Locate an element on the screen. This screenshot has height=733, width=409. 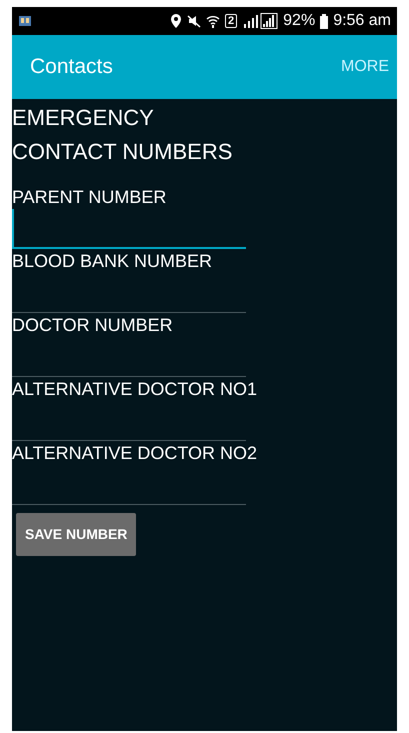
wifi-icon is located at coordinates (213, 21).